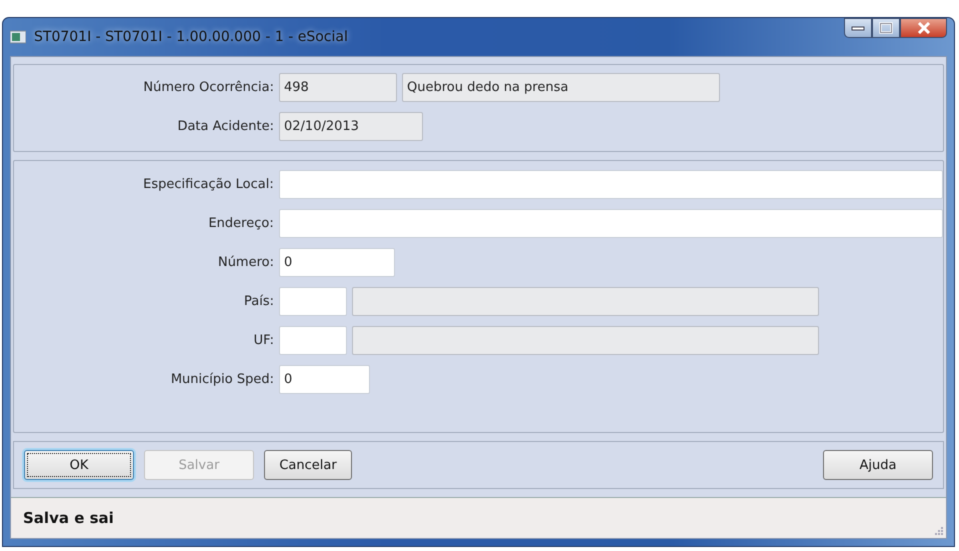 This screenshot has width=959, height=551. Describe the element at coordinates (878, 465) in the screenshot. I see `dialog-button: Ajuda` at that location.